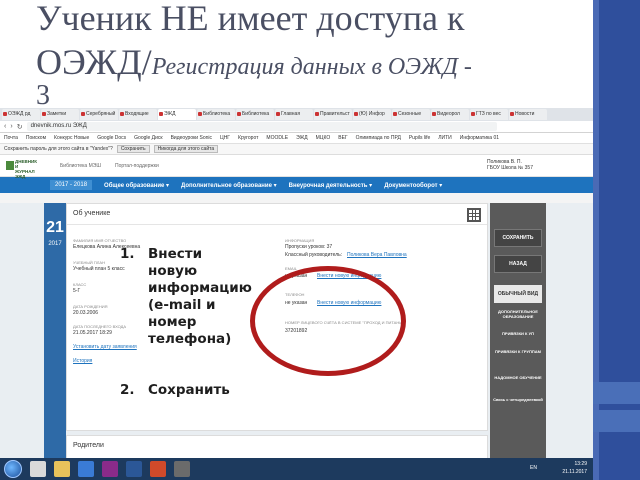 The image size is (640, 480). What do you see at coordinates (518, 238) in the screenshot?
I see `save-button: СОХРАНИТЬ` at bounding box center [518, 238].